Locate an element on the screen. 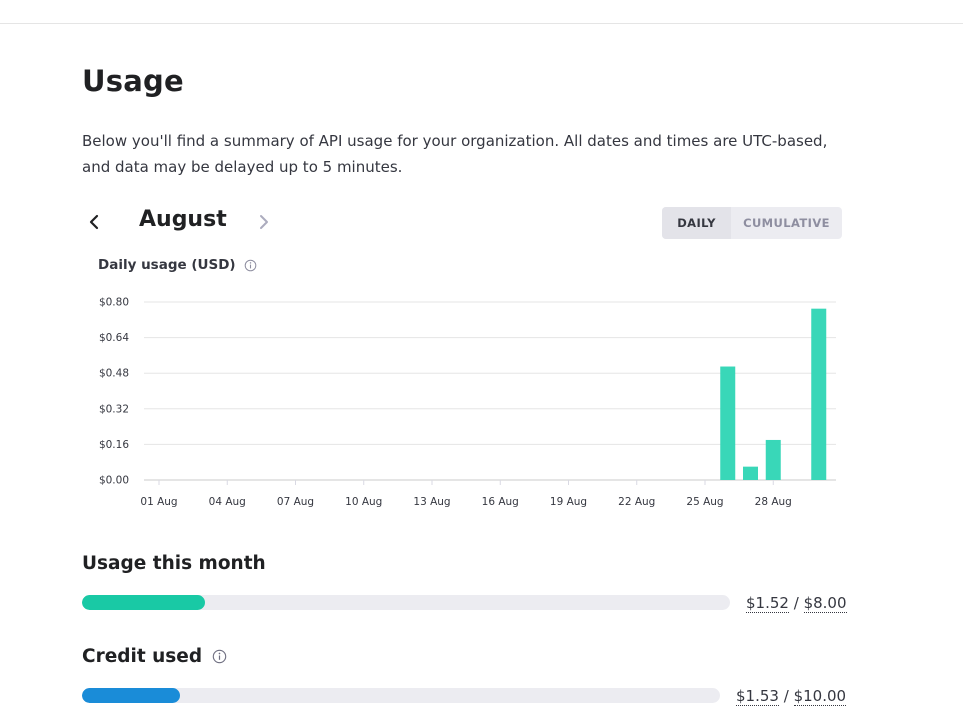 The height and width of the screenshot is (721, 963). chevron-left-icon is located at coordinates (94, 222).